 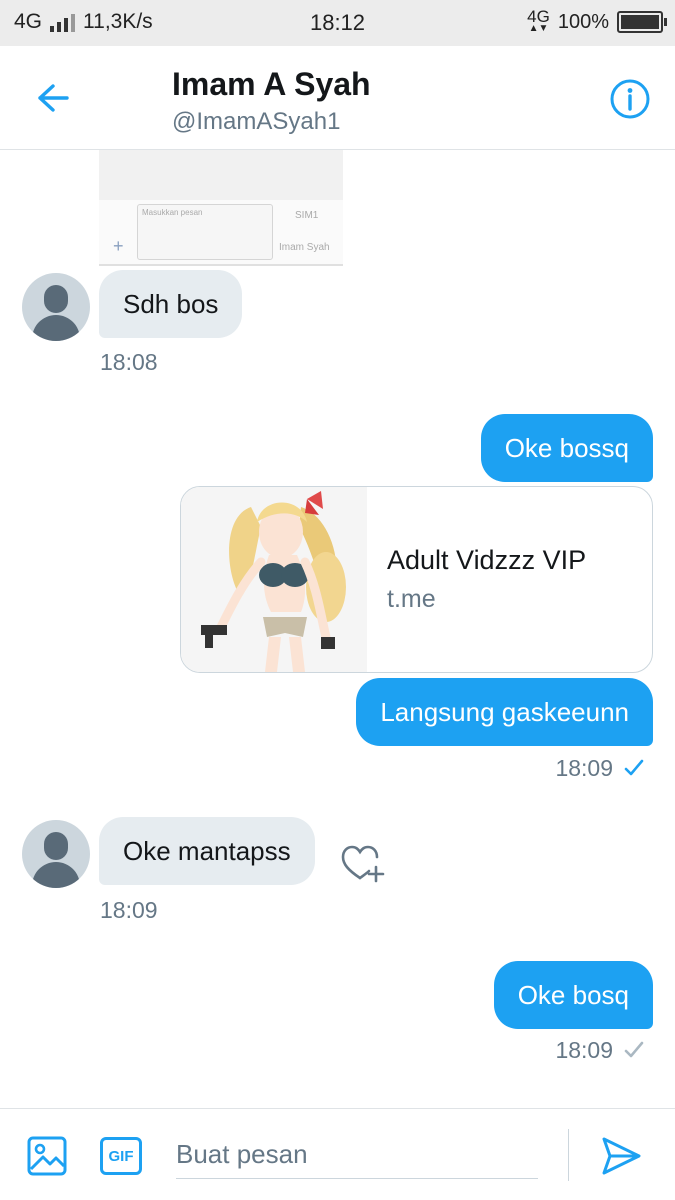 What do you see at coordinates (271, 84) in the screenshot?
I see `contact-name: Imam A Syah` at bounding box center [271, 84].